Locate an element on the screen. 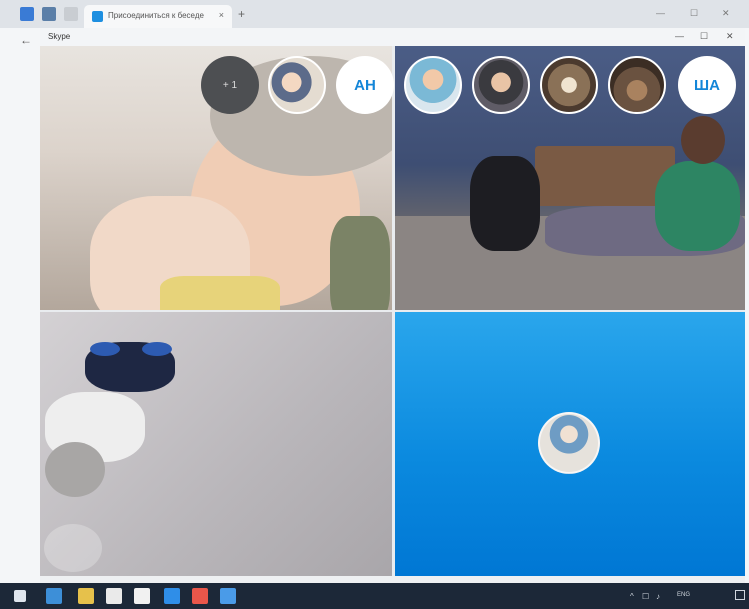 This screenshot has width=749, height=609. minimize-icon: — is located at coordinates (660, 13).